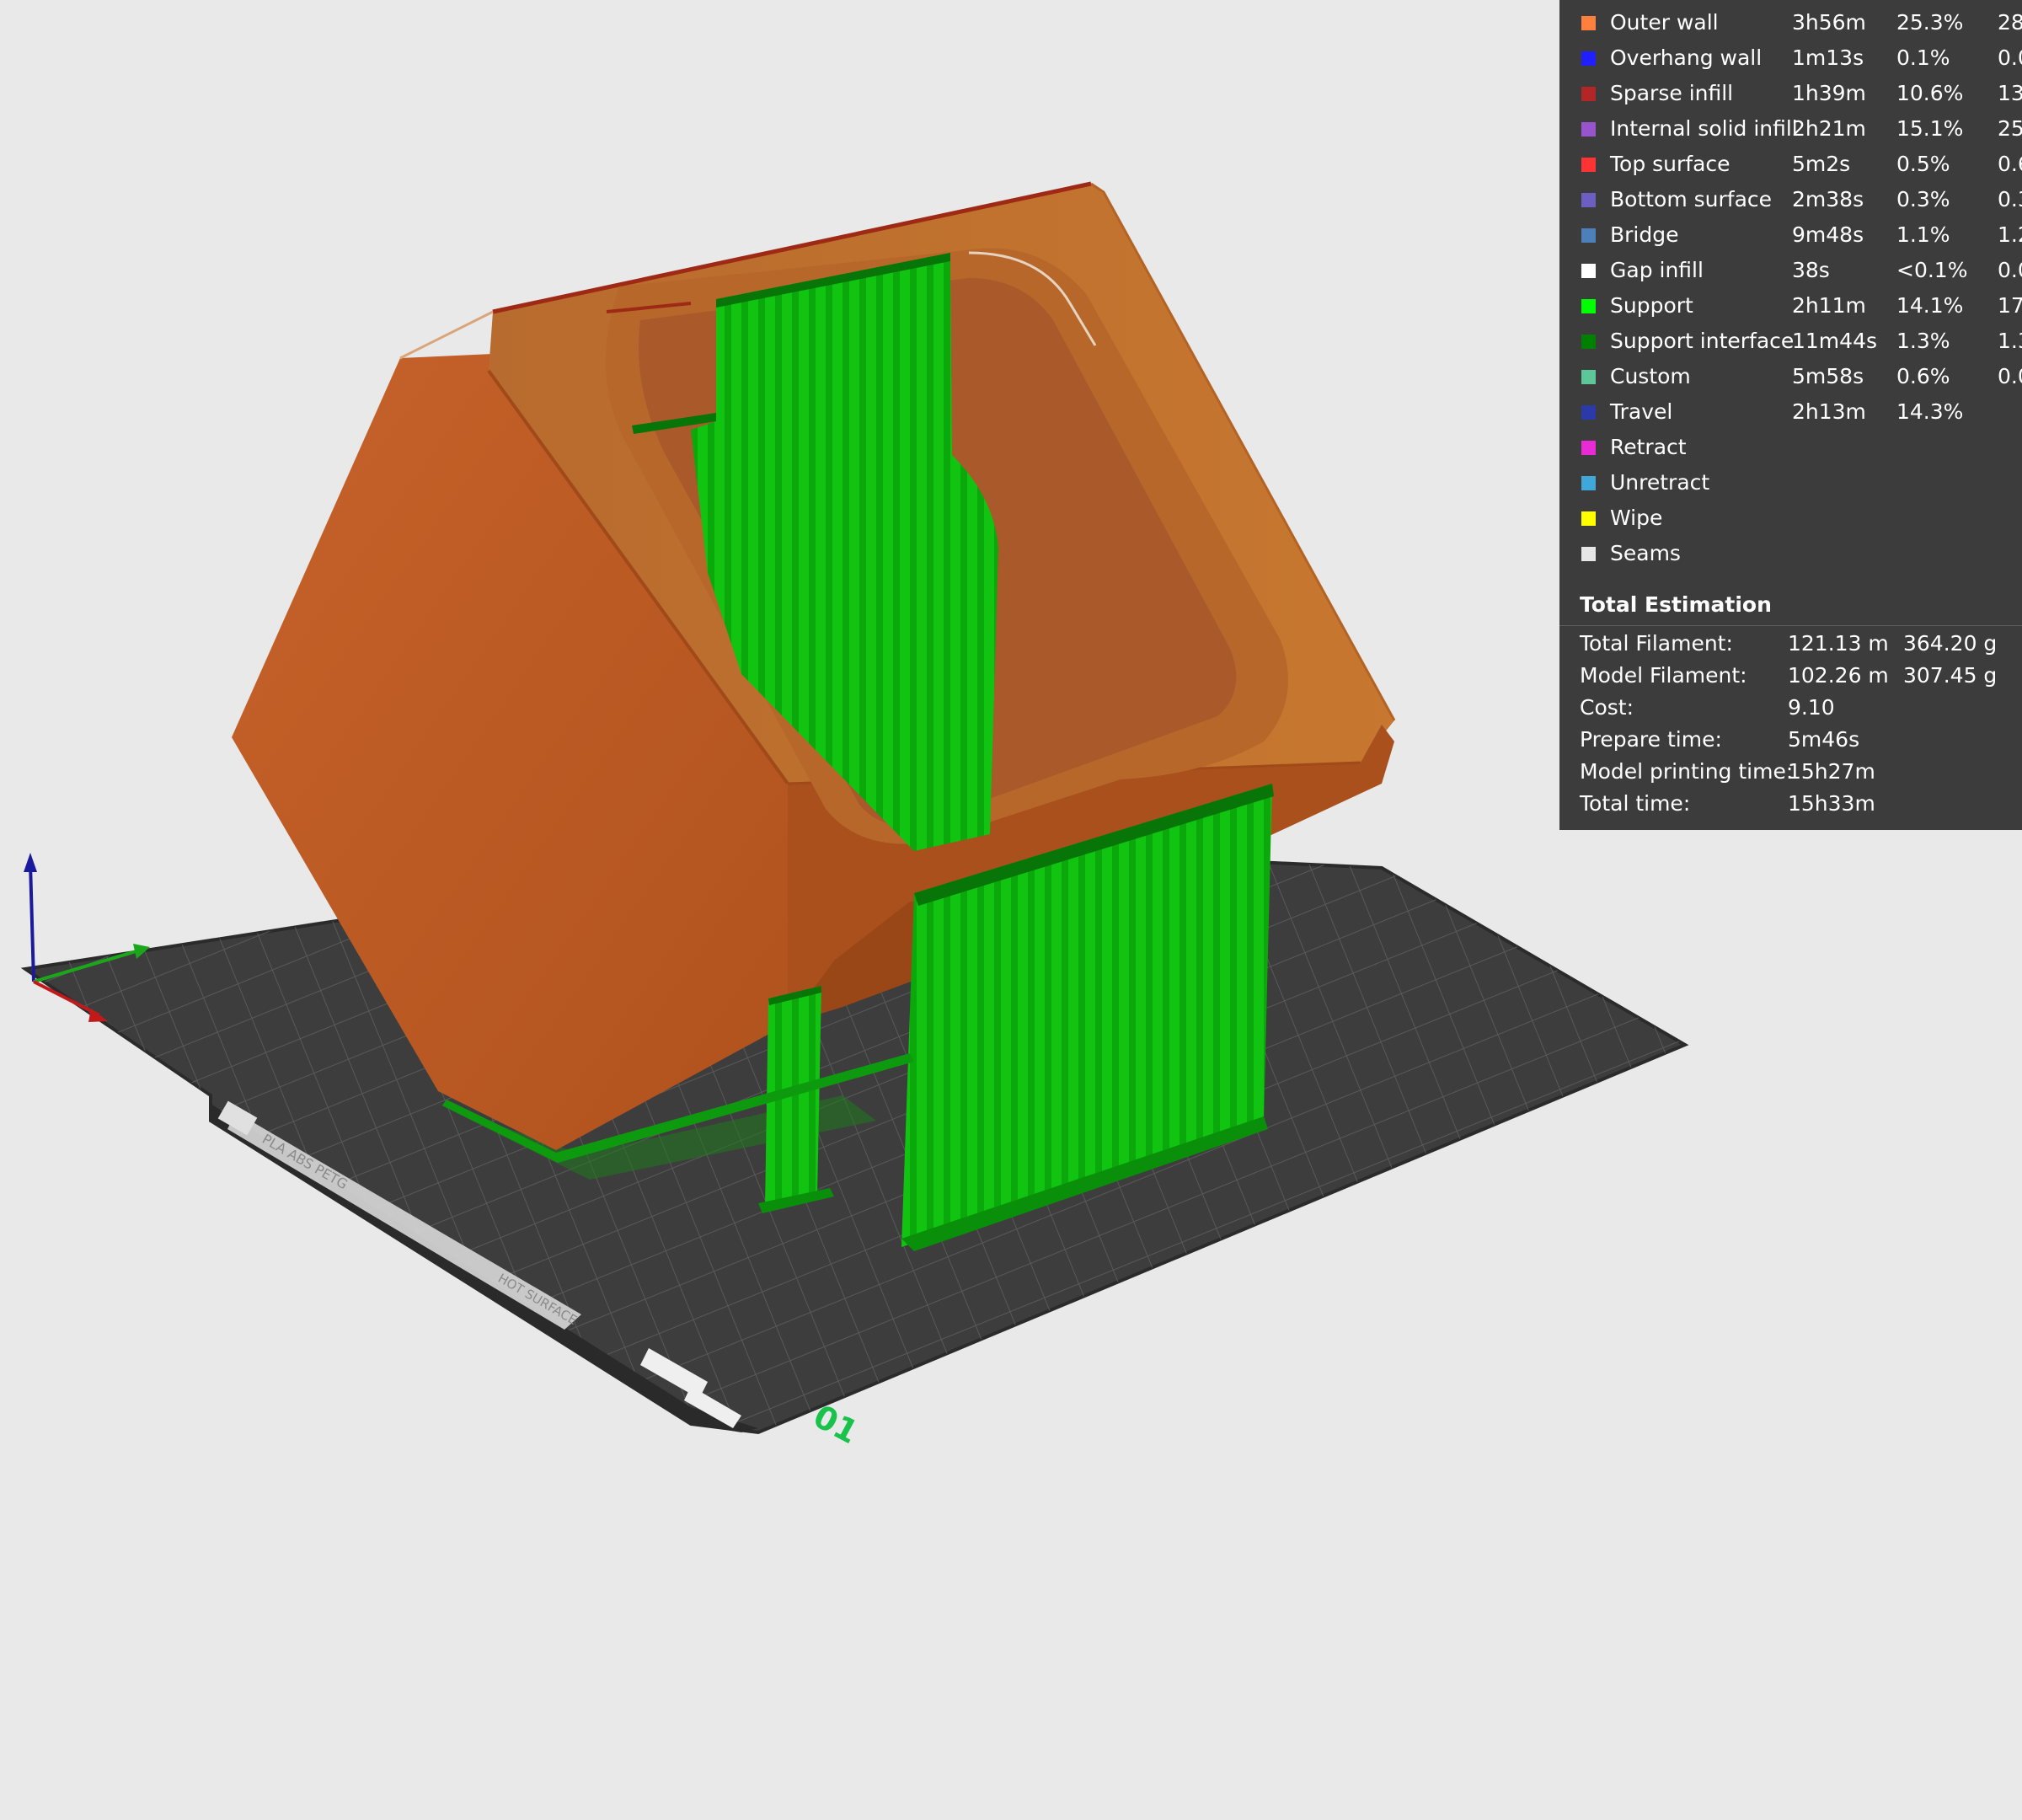  Describe the element at coordinates (2010, 234) in the screenshot. I see `legend-extra: 1.2` at that location.